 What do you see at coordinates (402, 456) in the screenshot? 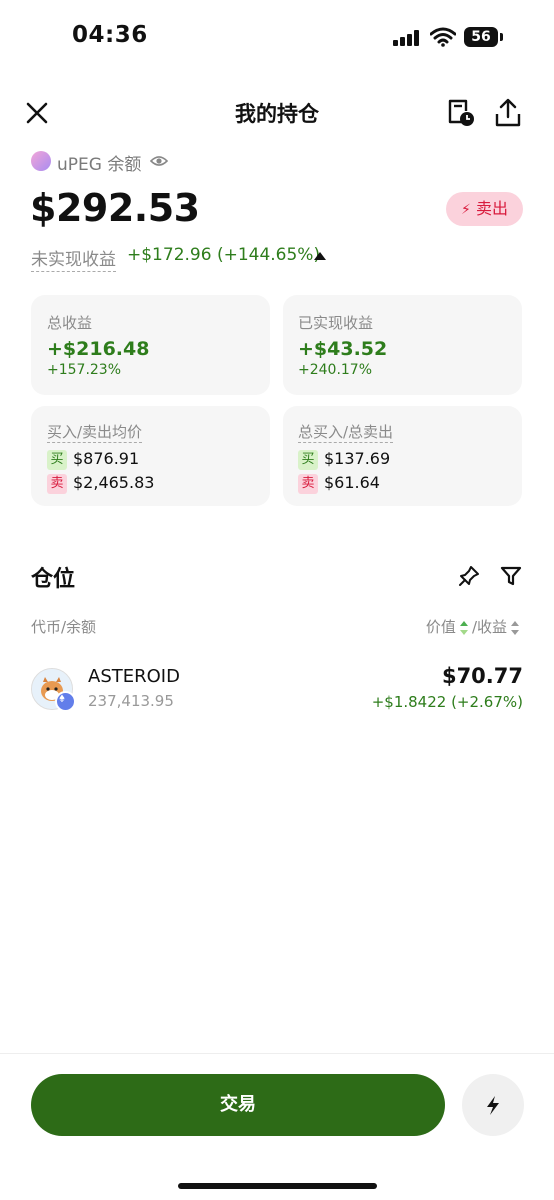
I see `totals-card: 总买入/总卖出 买 $137.69 卖 $61.64` at bounding box center [402, 456].